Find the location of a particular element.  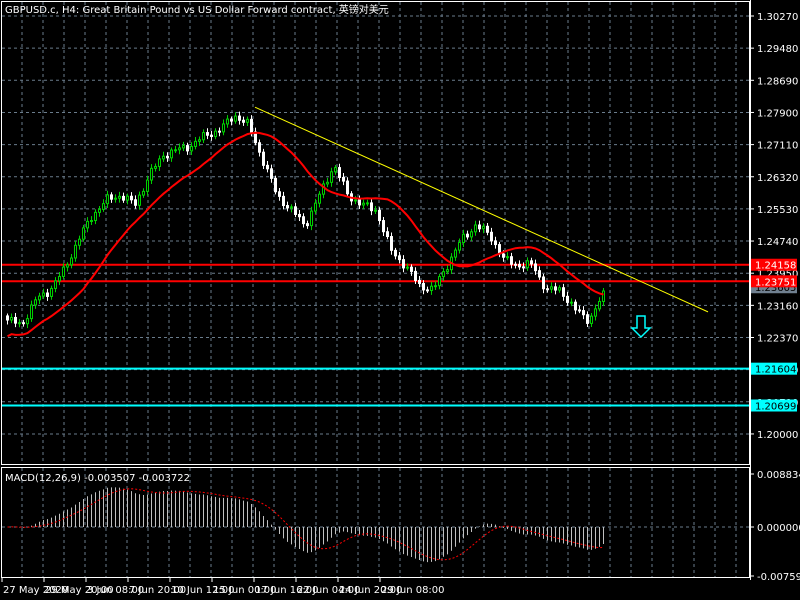

down-arrow-icon is located at coordinates (641, 327).